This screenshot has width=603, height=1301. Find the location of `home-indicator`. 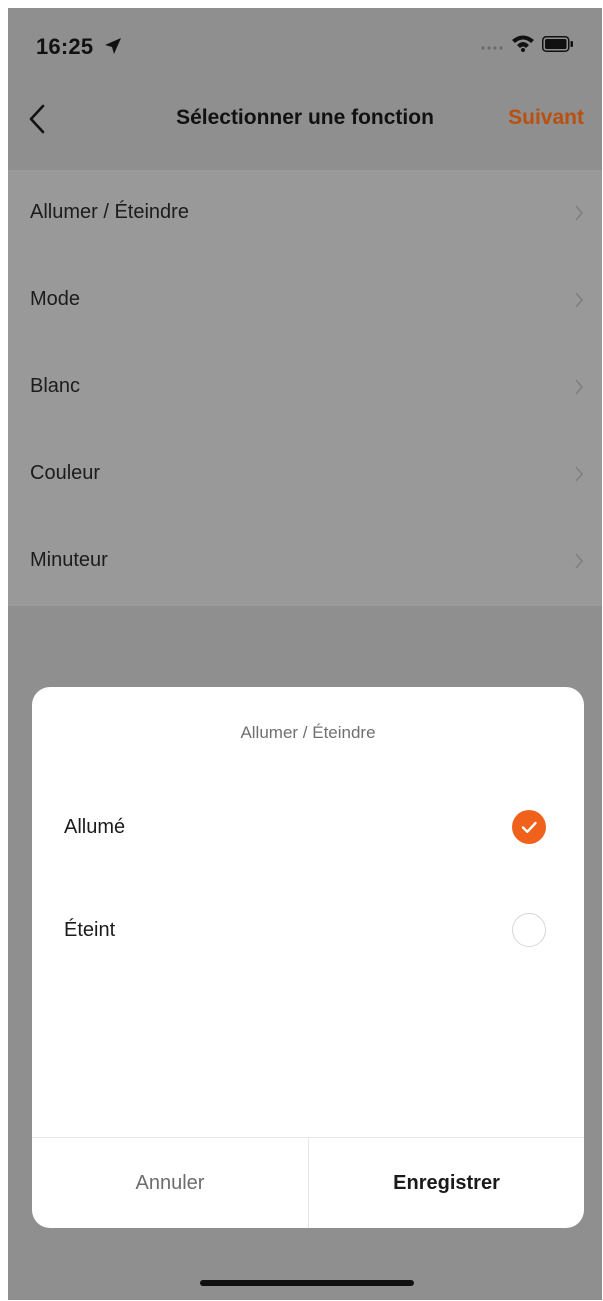

home-indicator is located at coordinates (307, 1283).